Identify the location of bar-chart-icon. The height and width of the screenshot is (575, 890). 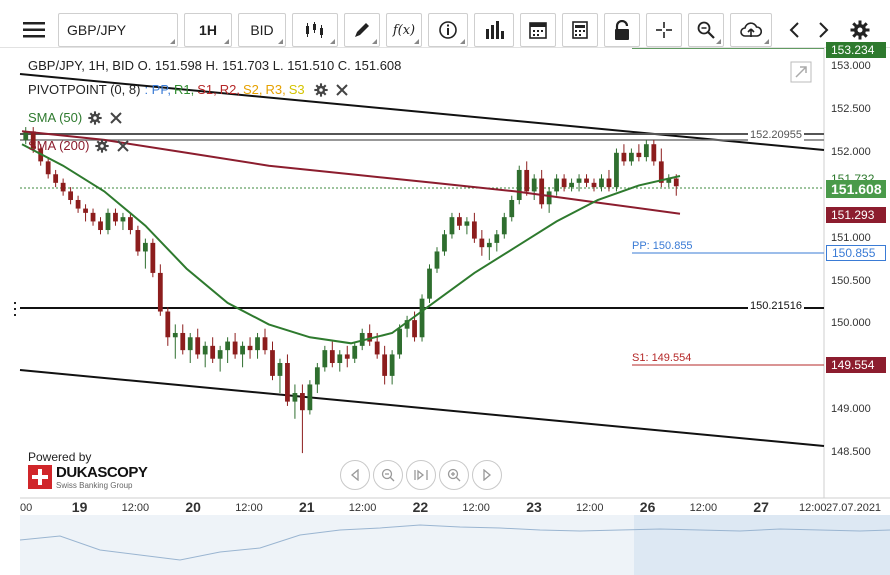
(494, 30).